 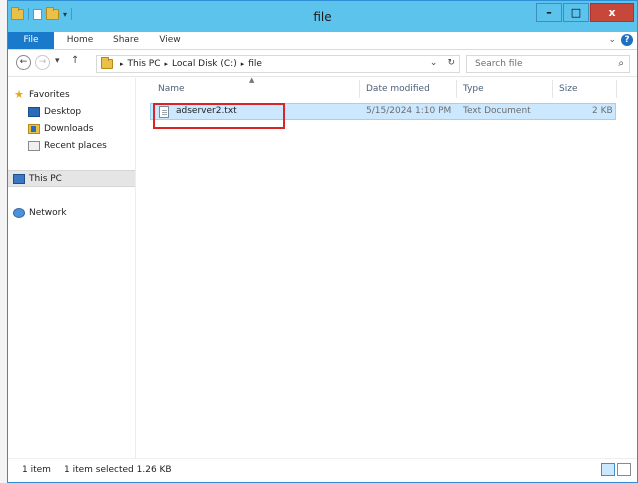 What do you see at coordinates (144, 64) in the screenshot?
I see `breadcrumb-this-pc: This PC` at bounding box center [144, 64].